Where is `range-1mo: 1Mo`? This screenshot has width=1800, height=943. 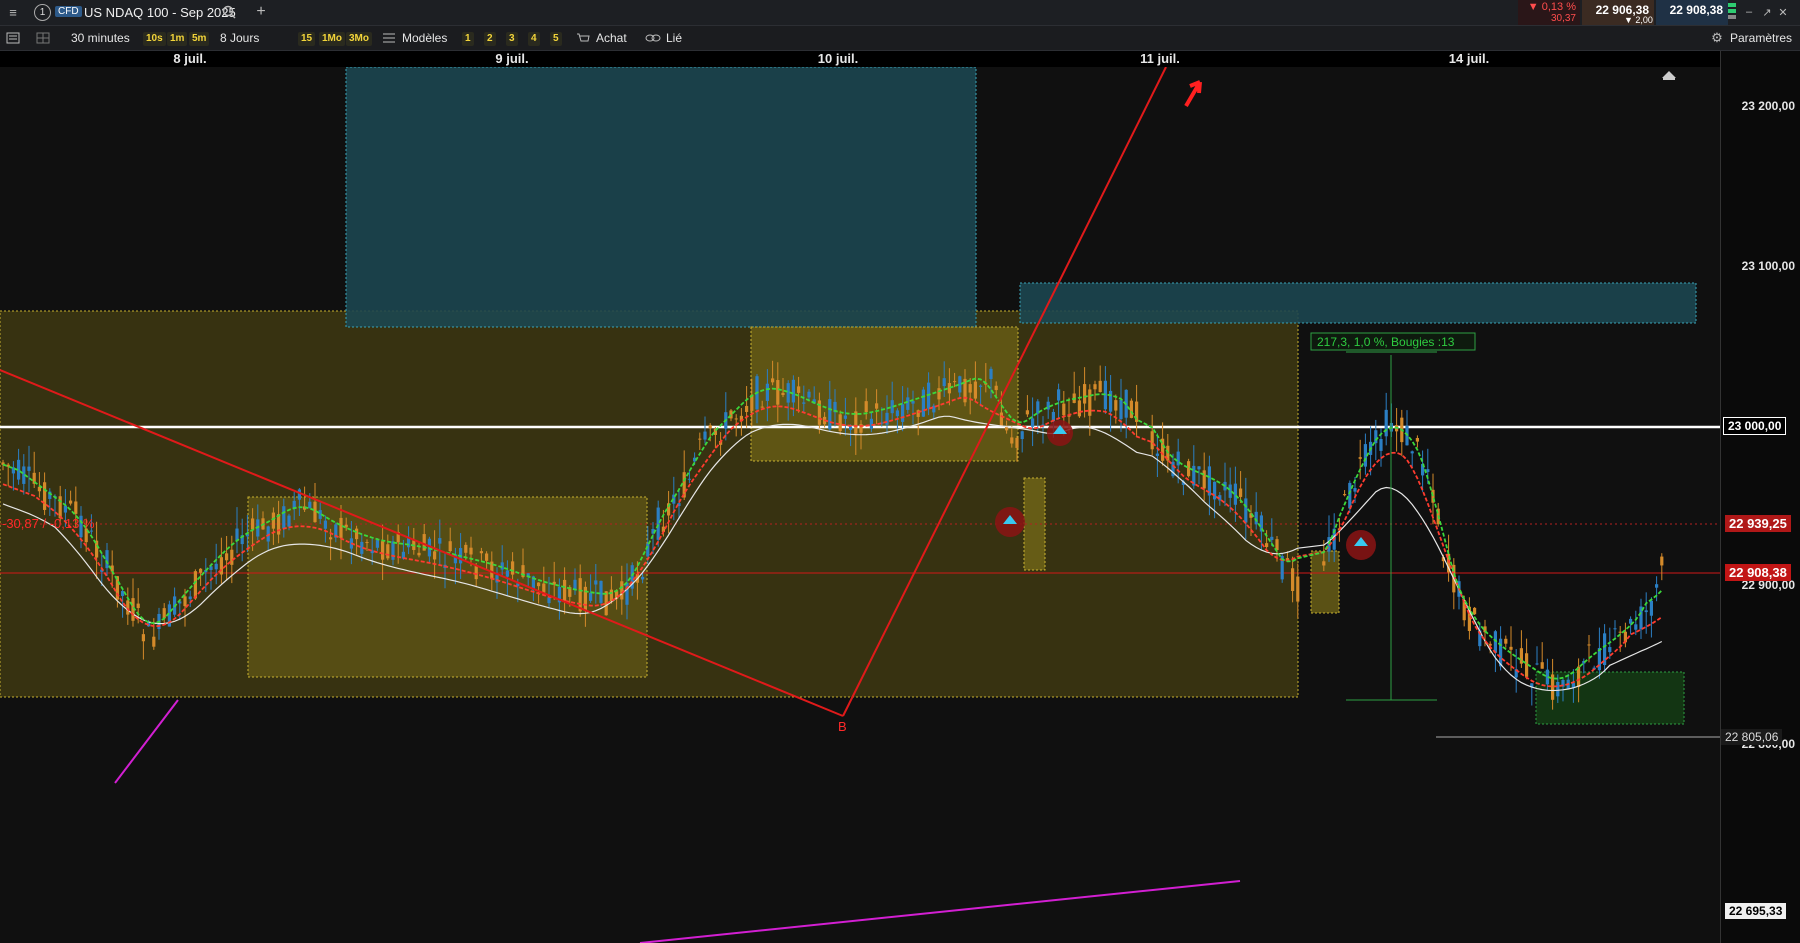
range-1mo: 1Mo is located at coordinates (332, 39).